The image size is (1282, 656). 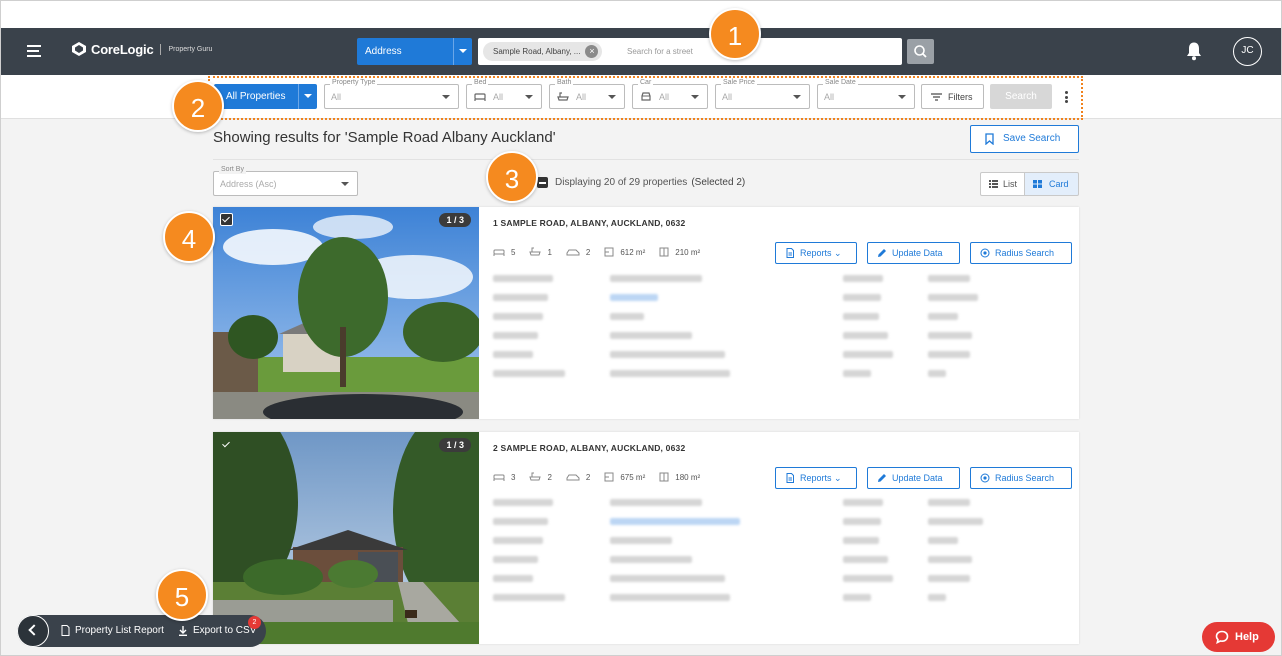 I want to click on search-type-dropdown, so click(x=462, y=51).